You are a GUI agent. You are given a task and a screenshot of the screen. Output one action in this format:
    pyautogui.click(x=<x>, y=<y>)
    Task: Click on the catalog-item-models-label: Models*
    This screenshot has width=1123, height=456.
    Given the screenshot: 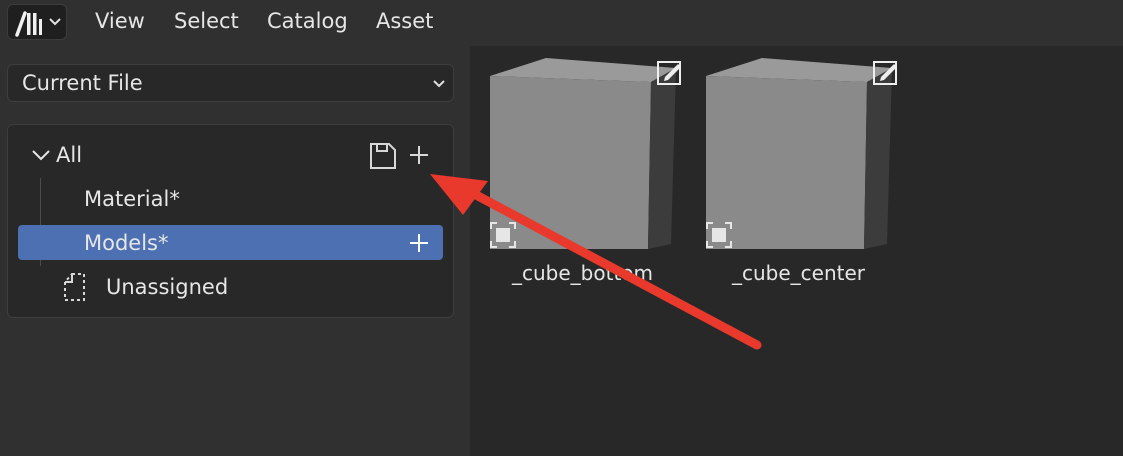 What is the action you would take?
    pyautogui.click(x=126, y=243)
    